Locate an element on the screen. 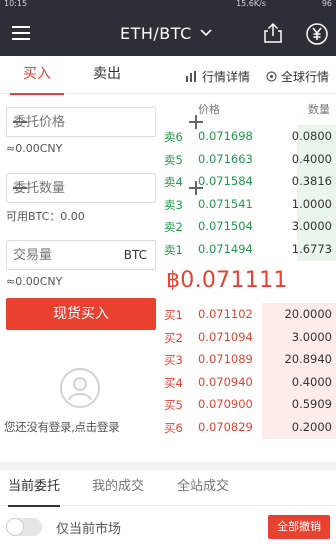 The height and width of the screenshot is (550, 336). tab-my-trades: 我的成交 is located at coordinates (118, 488).